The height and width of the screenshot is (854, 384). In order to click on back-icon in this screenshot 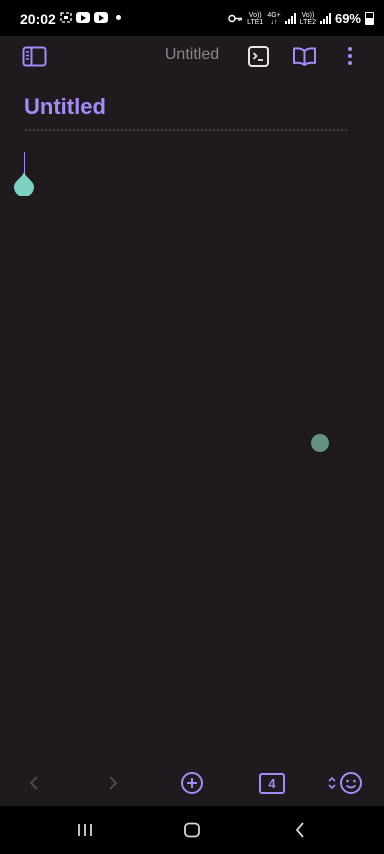, I will do `click(299, 830)`.